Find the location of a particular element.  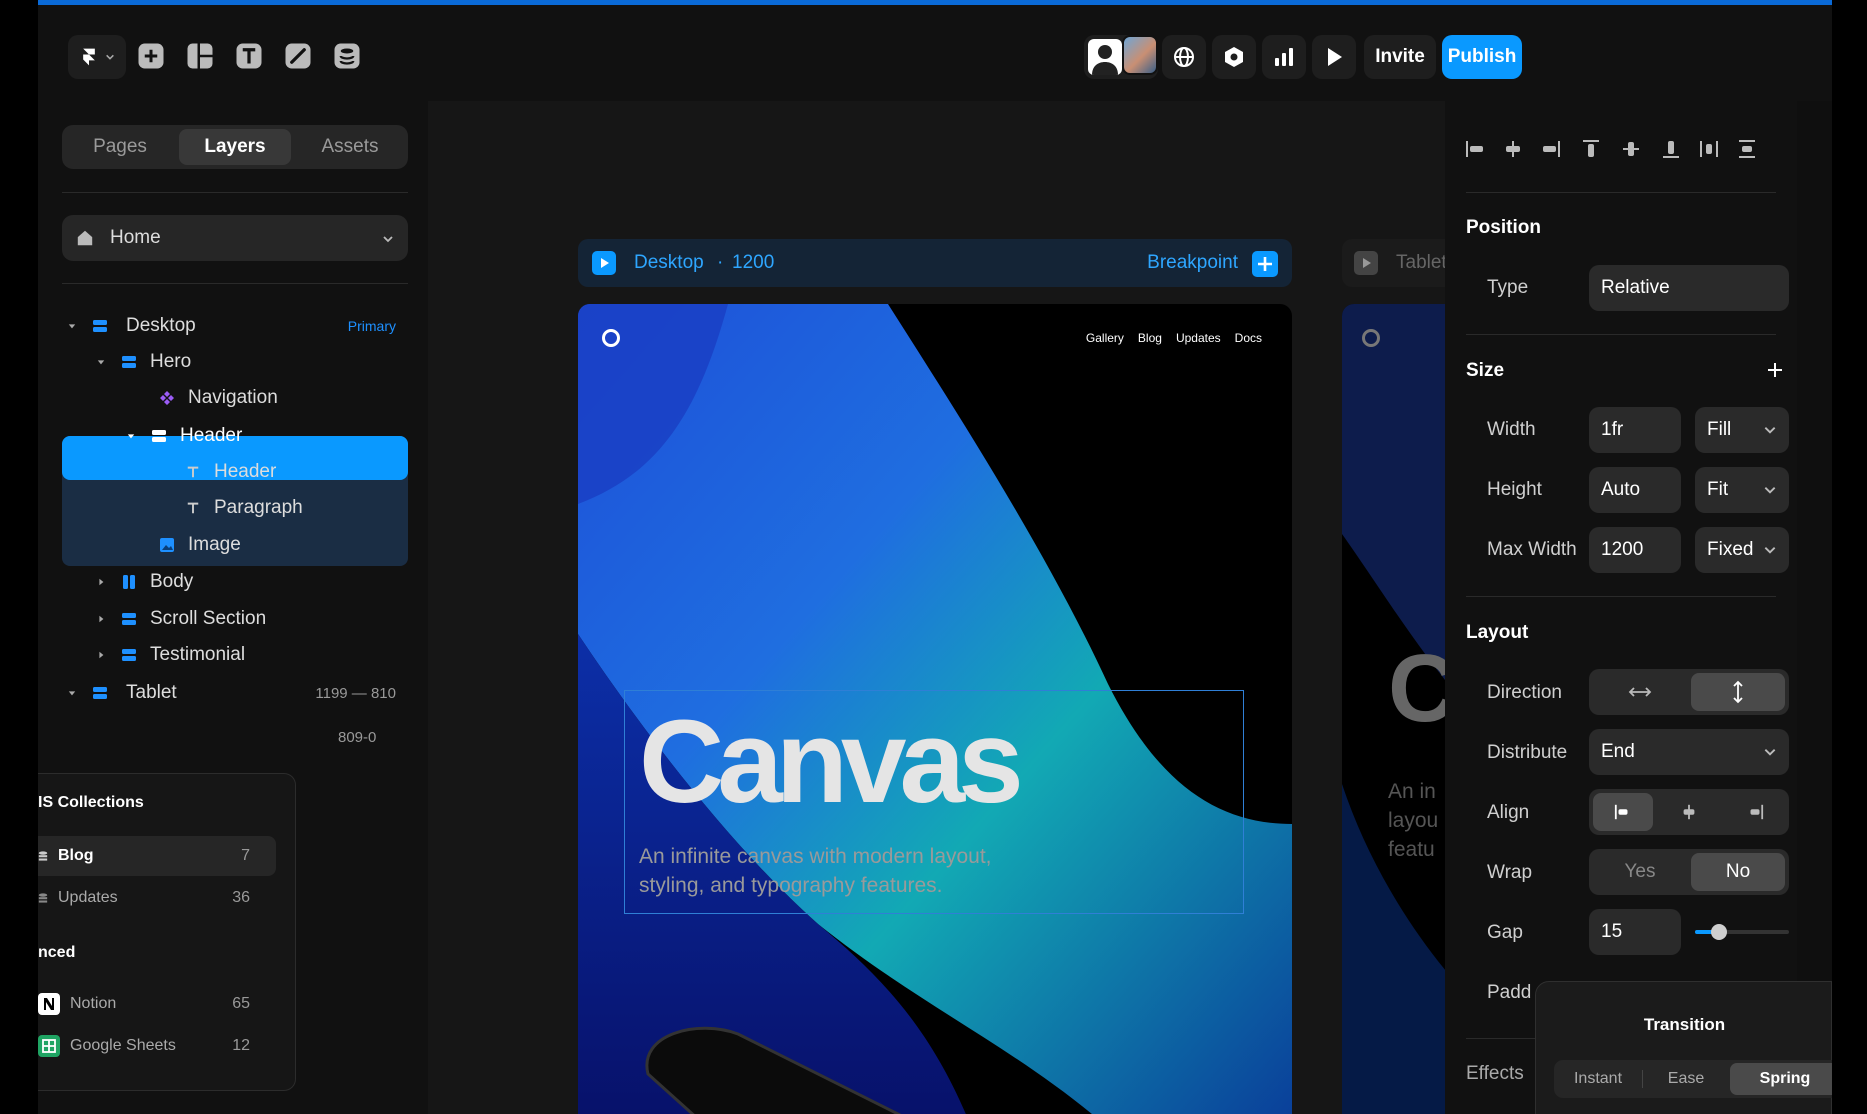

bar-chart-icon is located at coordinates (1284, 57).